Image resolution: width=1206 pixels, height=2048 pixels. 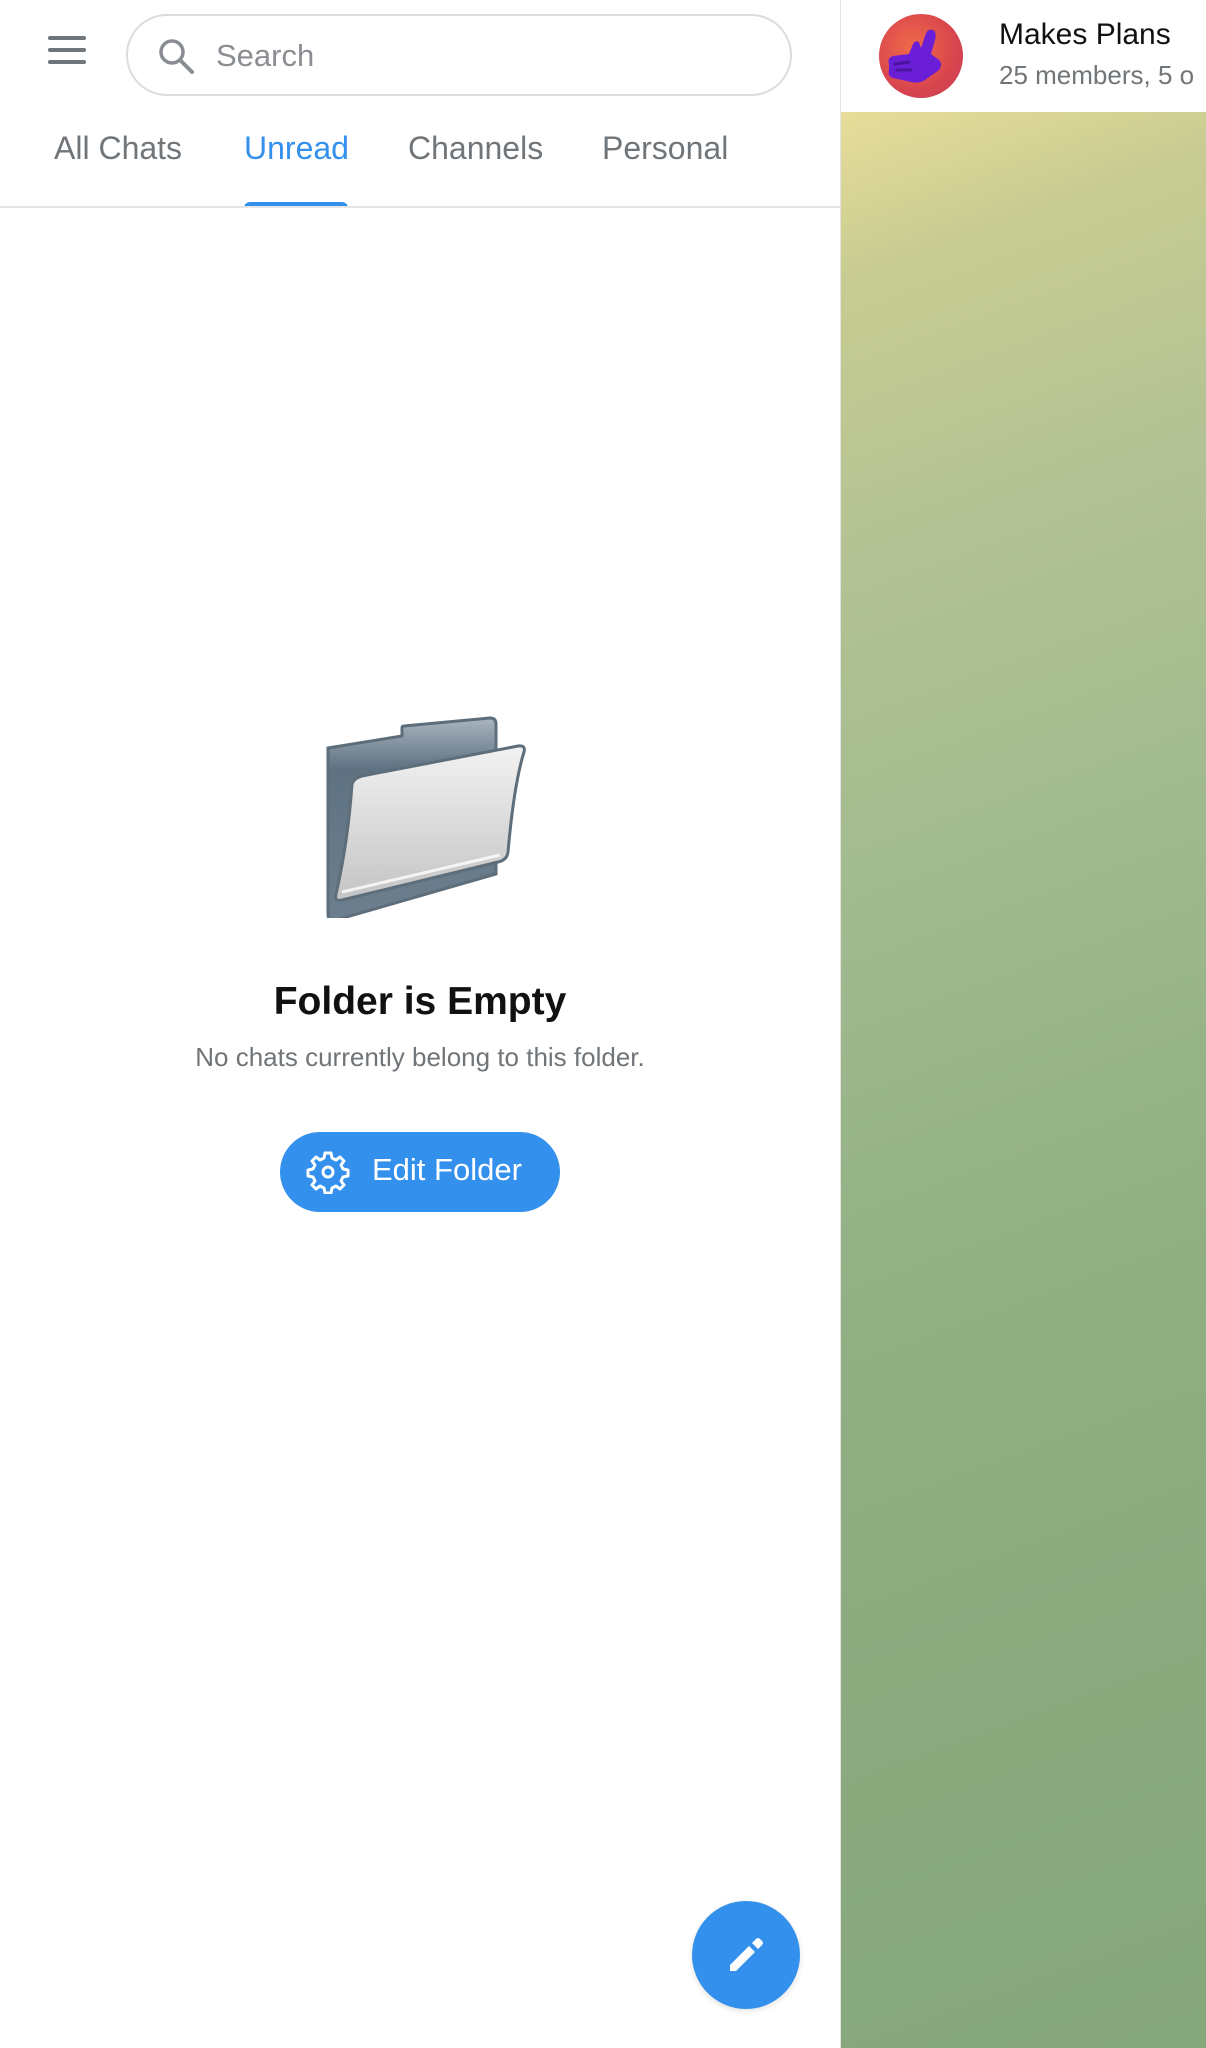 What do you see at coordinates (1023, 56) in the screenshot?
I see `chat-header: Makes Plans 25 members, 5 o` at bounding box center [1023, 56].